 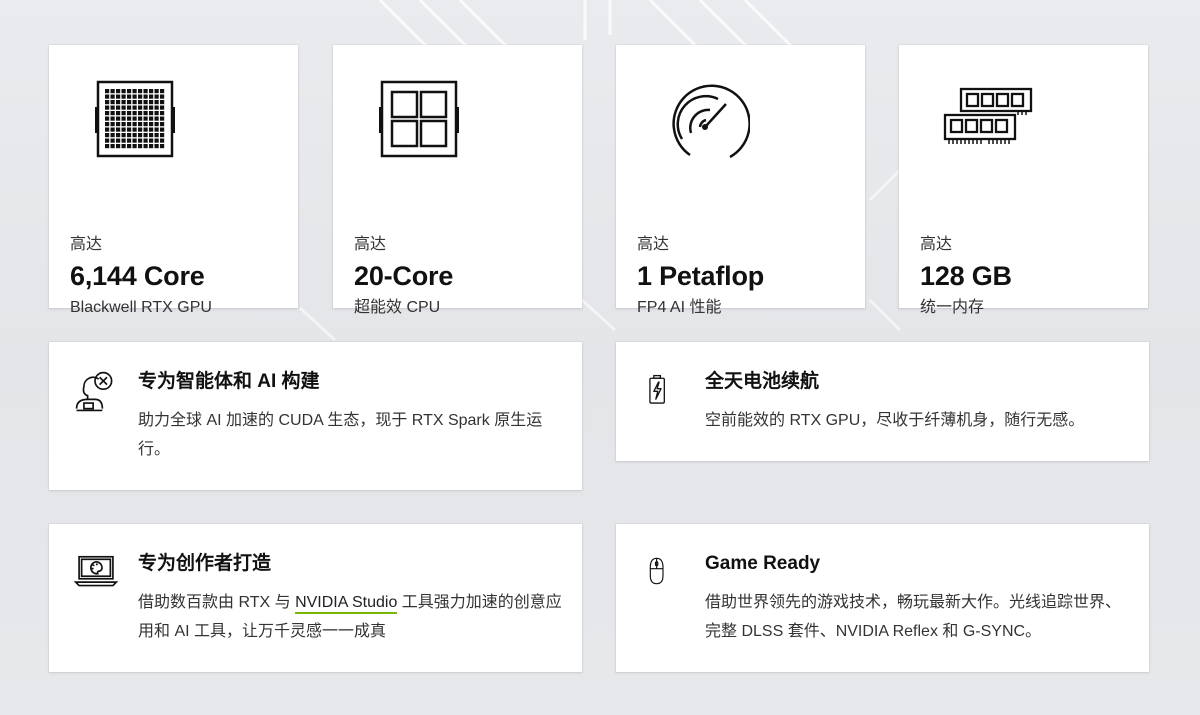 I want to click on stat-subtitle: 统一内存, so click(x=952, y=307).